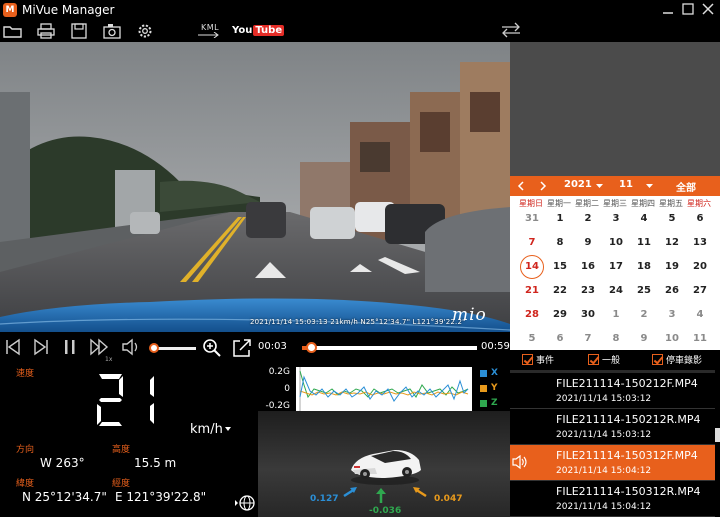 This screenshot has height=517, width=720. I want to click on fullscreen-icon, so click(242, 348).